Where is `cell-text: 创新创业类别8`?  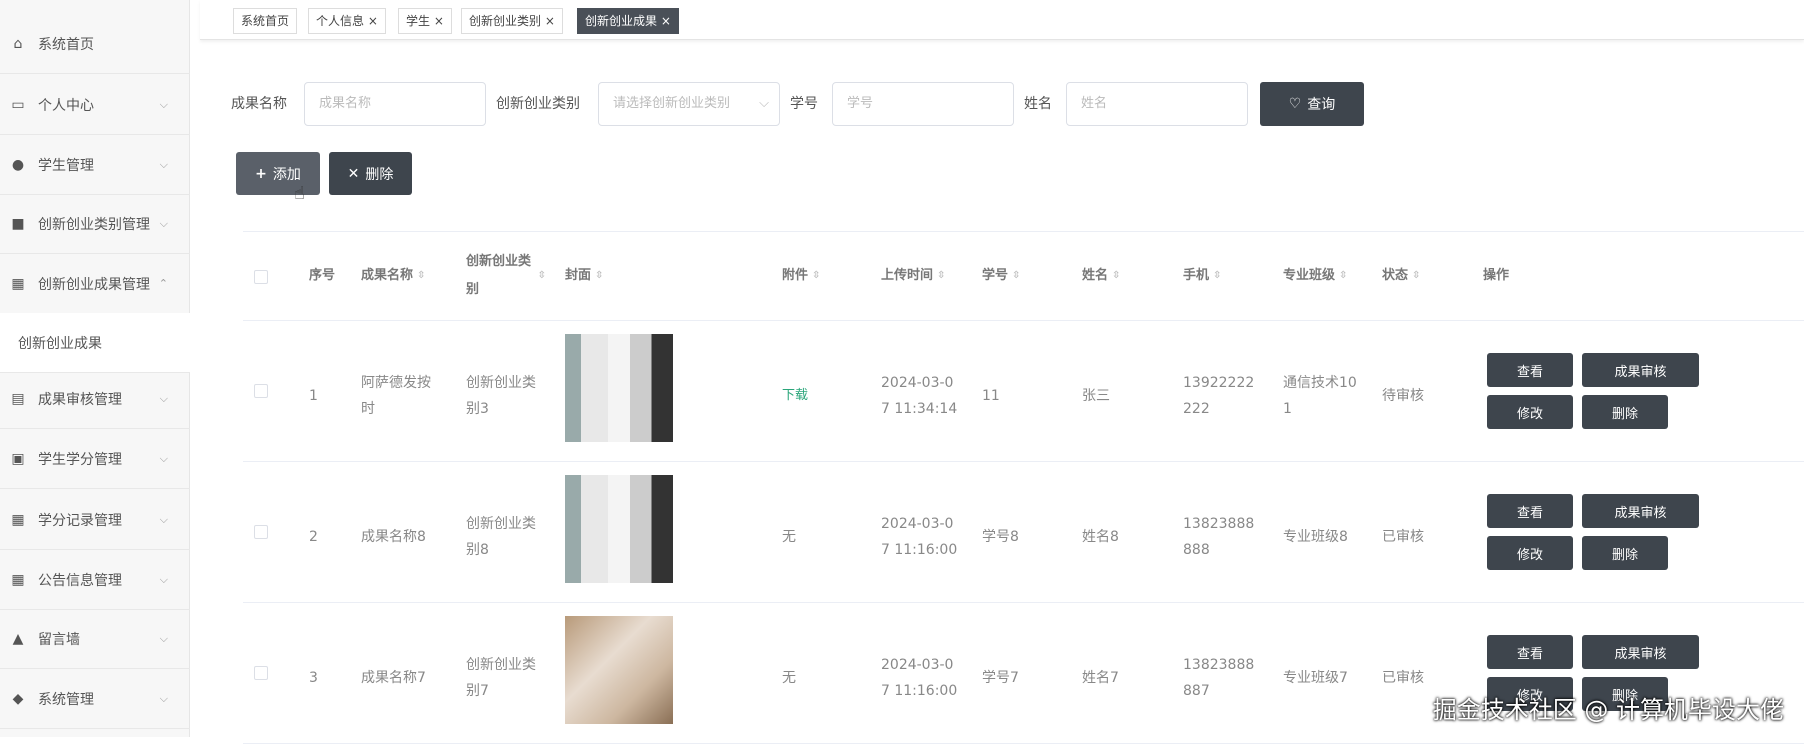 cell-text: 创新创业类别8 is located at coordinates (501, 537).